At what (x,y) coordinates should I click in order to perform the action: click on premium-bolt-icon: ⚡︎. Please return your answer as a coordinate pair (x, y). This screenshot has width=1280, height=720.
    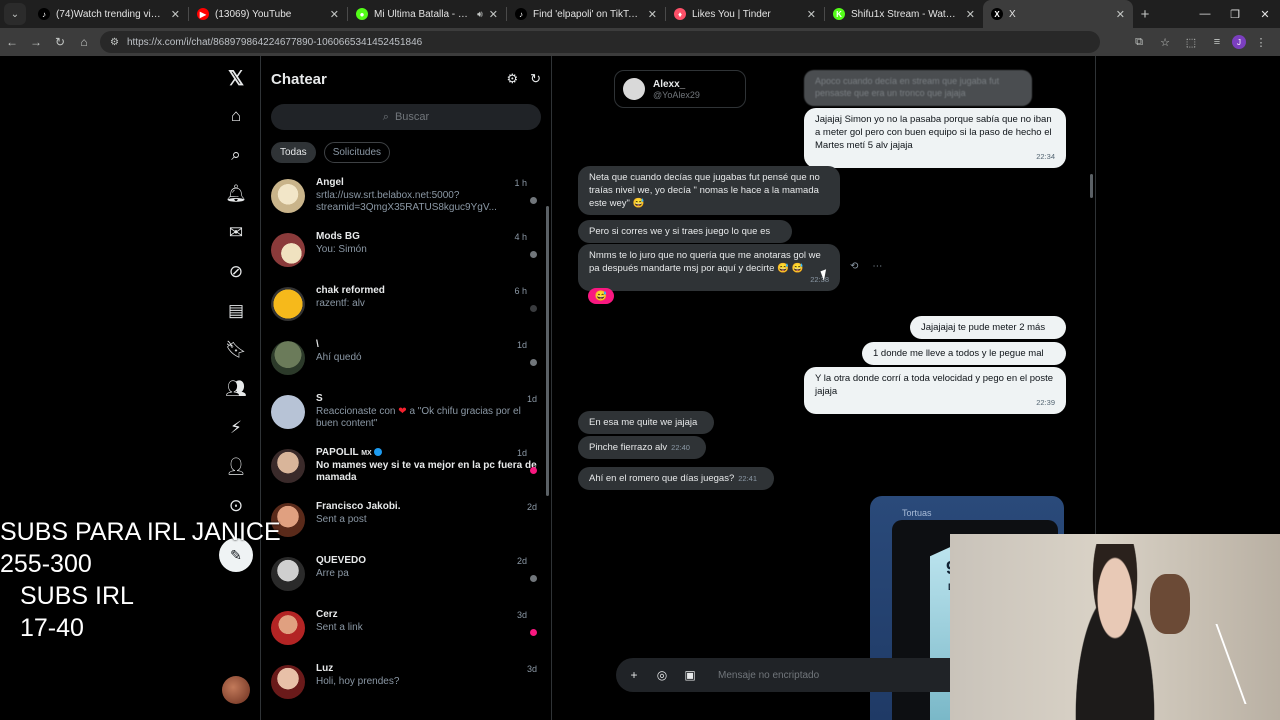
    Looking at the image, I should click on (236, 428).